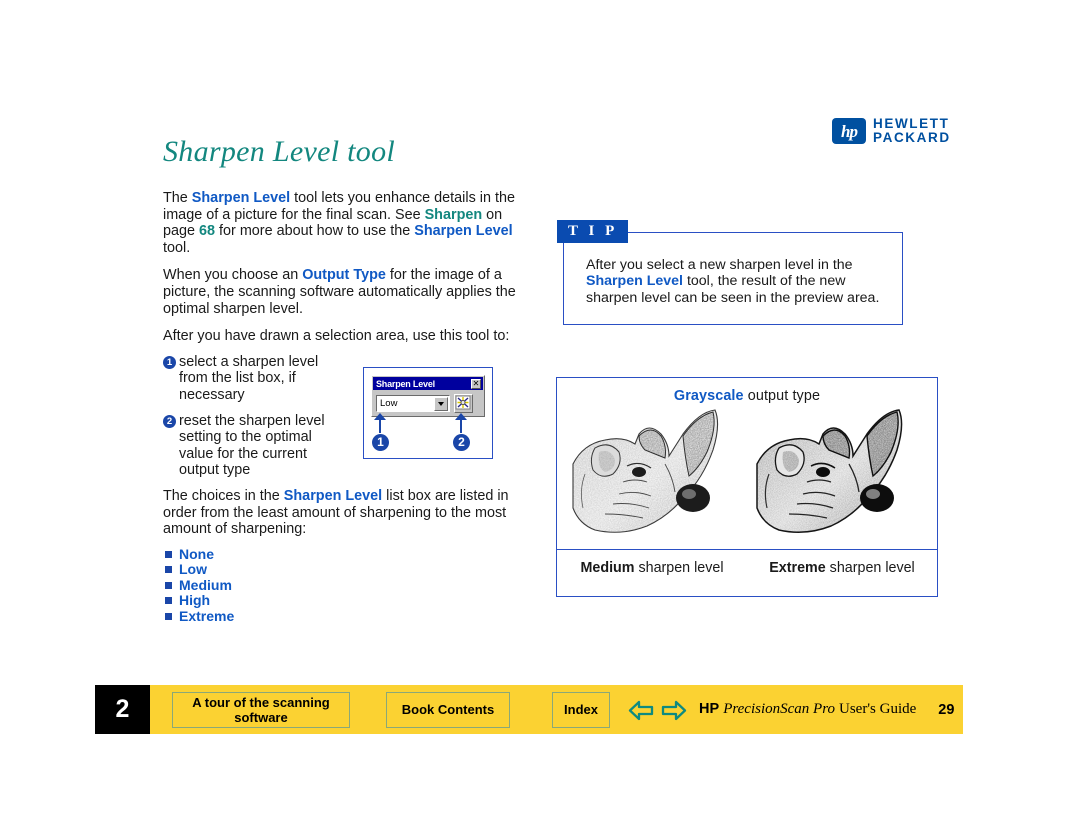  I want to click on arrow-right-icon, so click(674, 710).